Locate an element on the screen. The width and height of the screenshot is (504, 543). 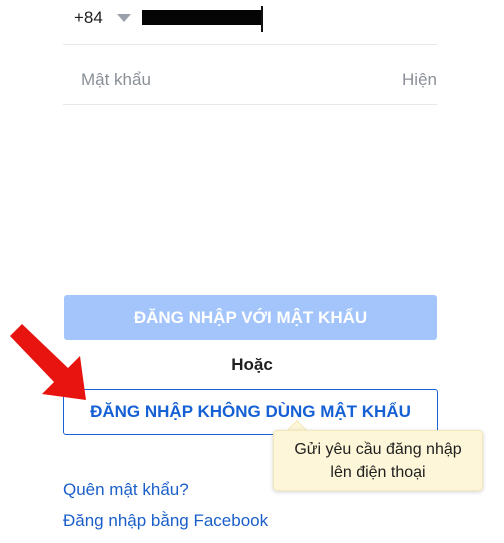
forgot-password-link: Quên mật khẩu? is located at coordinates (126, 490).